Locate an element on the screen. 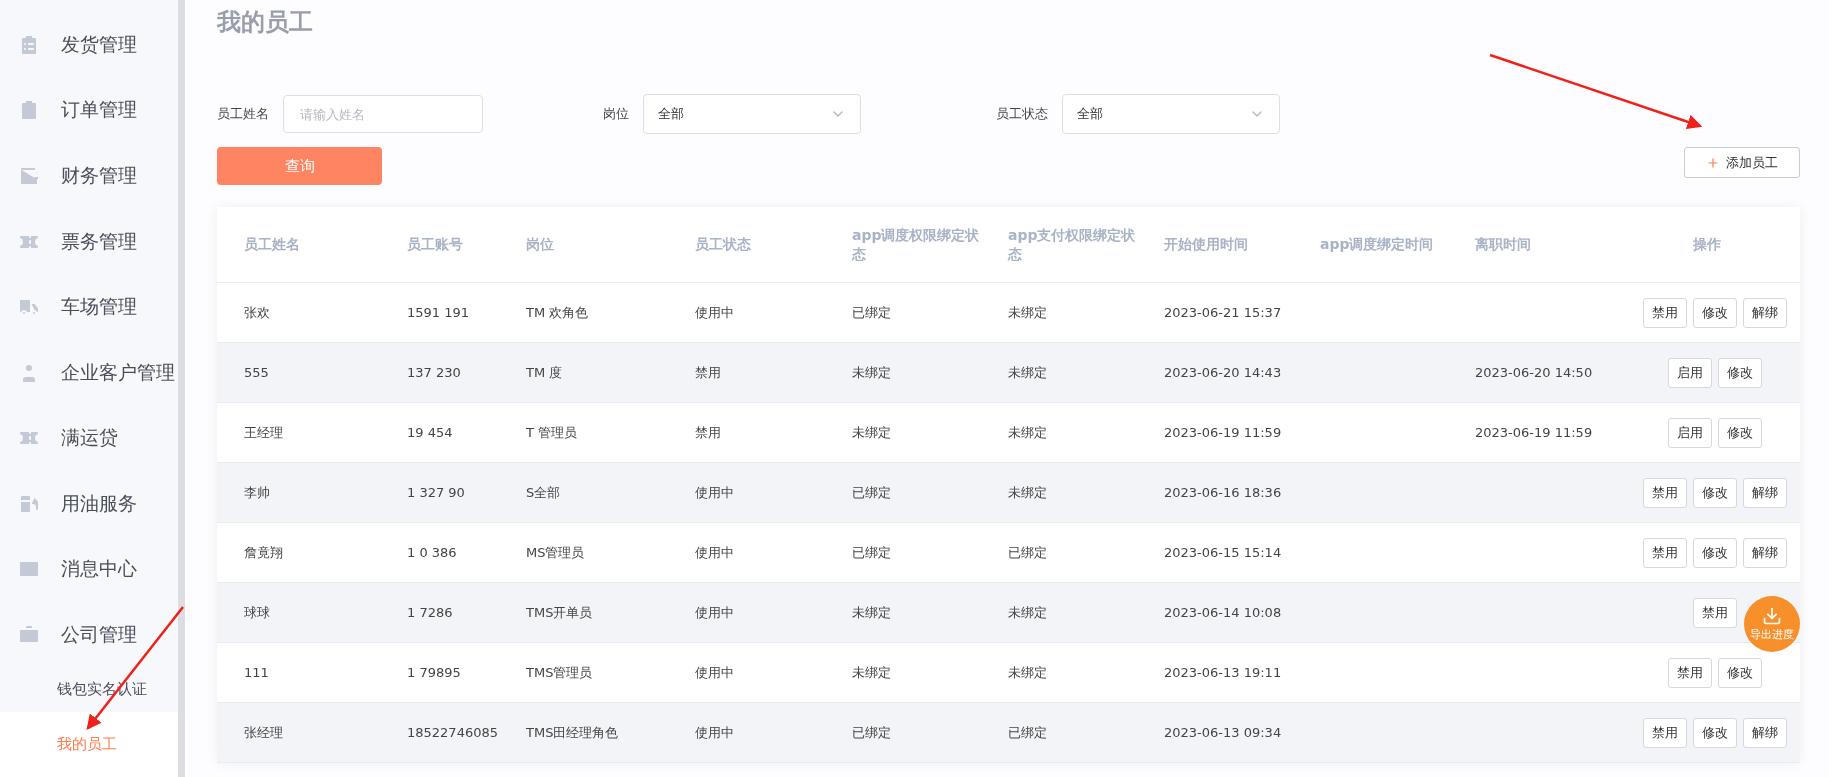 The width and height of the screenshot is (1829, 777). table-cell-text: 李帅 is located at coordinates (257, 492).